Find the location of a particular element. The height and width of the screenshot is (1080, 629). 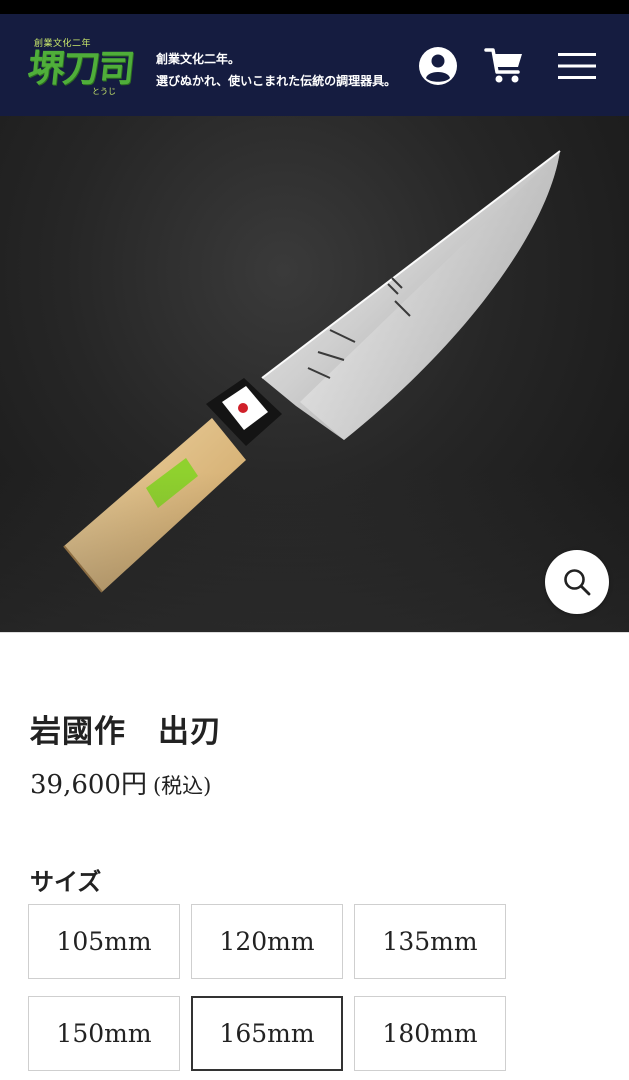

size-label: サイズ is located at coordinates (66, 881).